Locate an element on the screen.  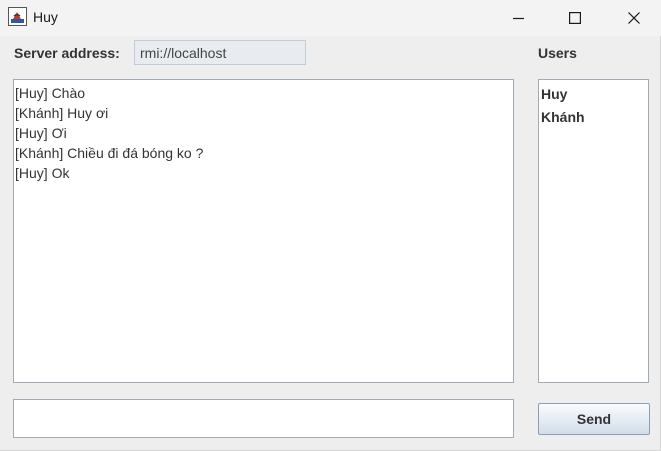
server-address-label: Server address: is located at coordinates (67, 53).